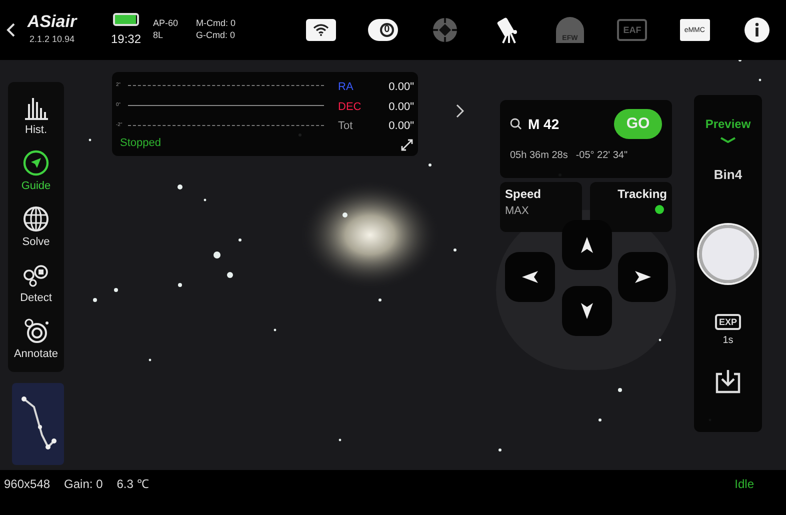 Image resolution: width=786 pixels, height=515 pixels. I want to click on tool-button: Solve, so click(36, 225).